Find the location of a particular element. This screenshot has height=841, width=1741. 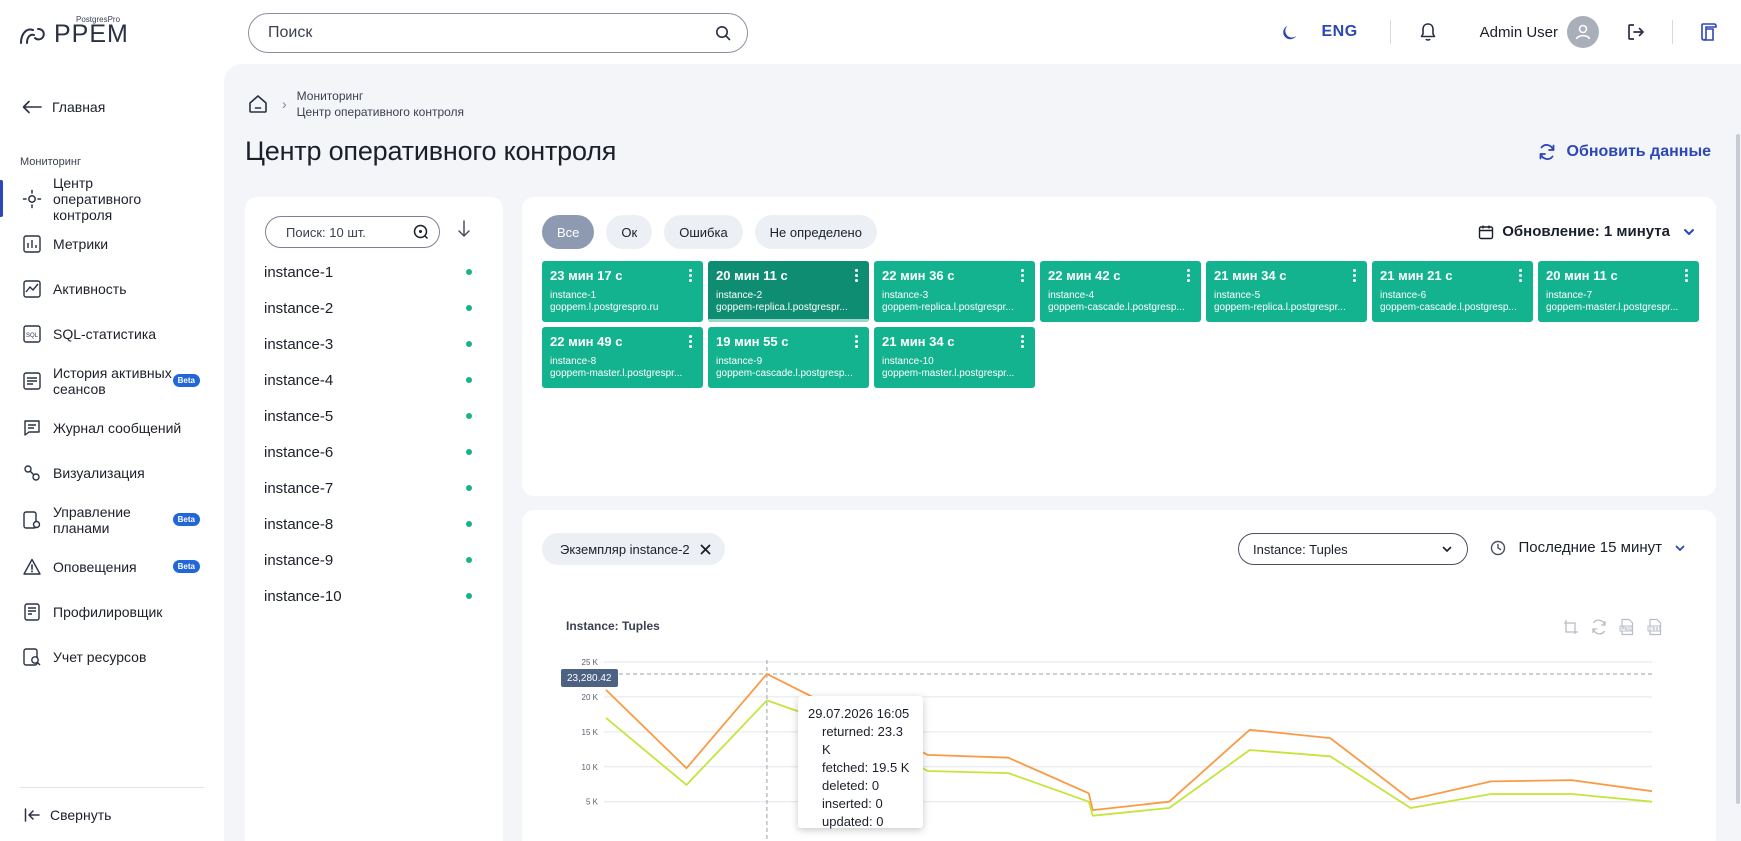

sidebar-item-label: История активных сеансов is located at coordinates (112, 380).